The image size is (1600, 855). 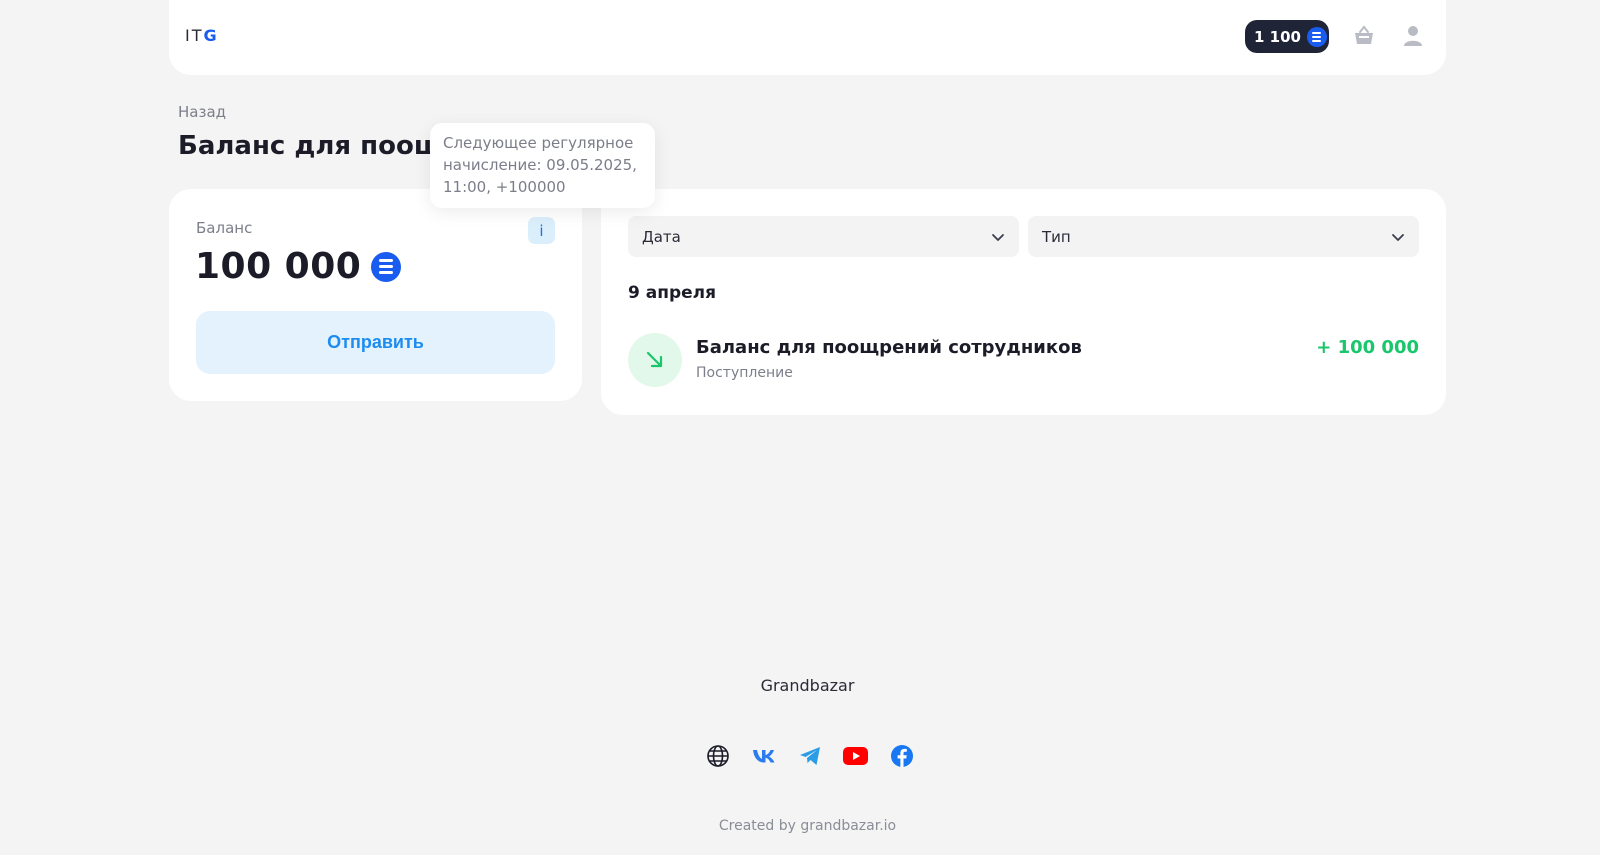 What do you see at coordinates (1413, 36) in the screenshot?
I see `user-icon` at bounding box center [1413, 36].